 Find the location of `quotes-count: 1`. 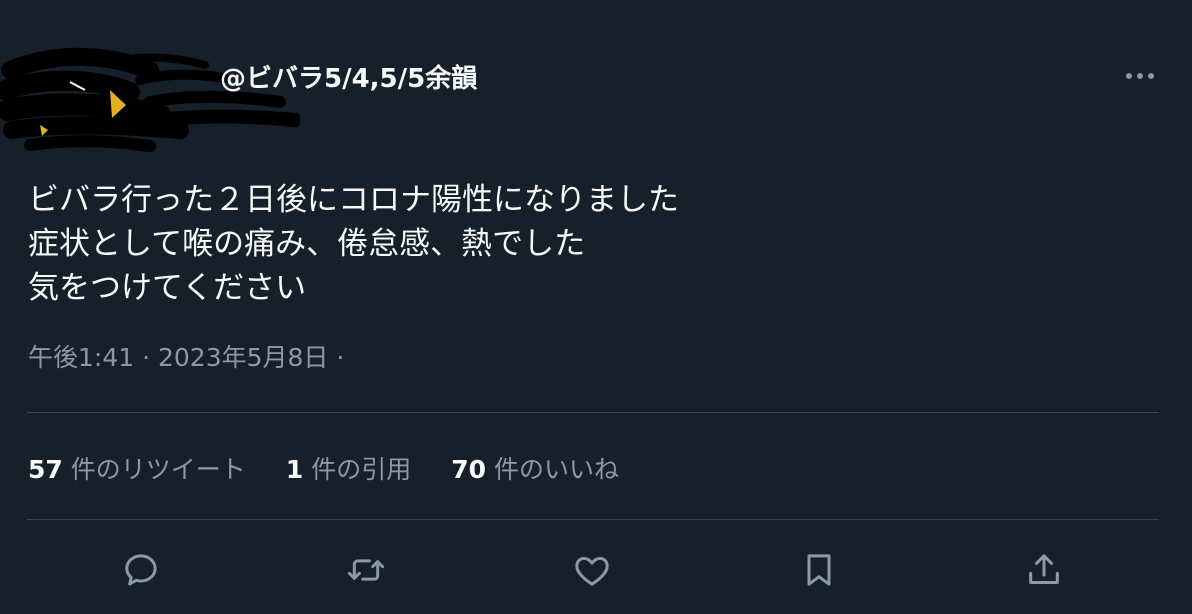

quotes-count: 1 is located at coordinates (294, 469).